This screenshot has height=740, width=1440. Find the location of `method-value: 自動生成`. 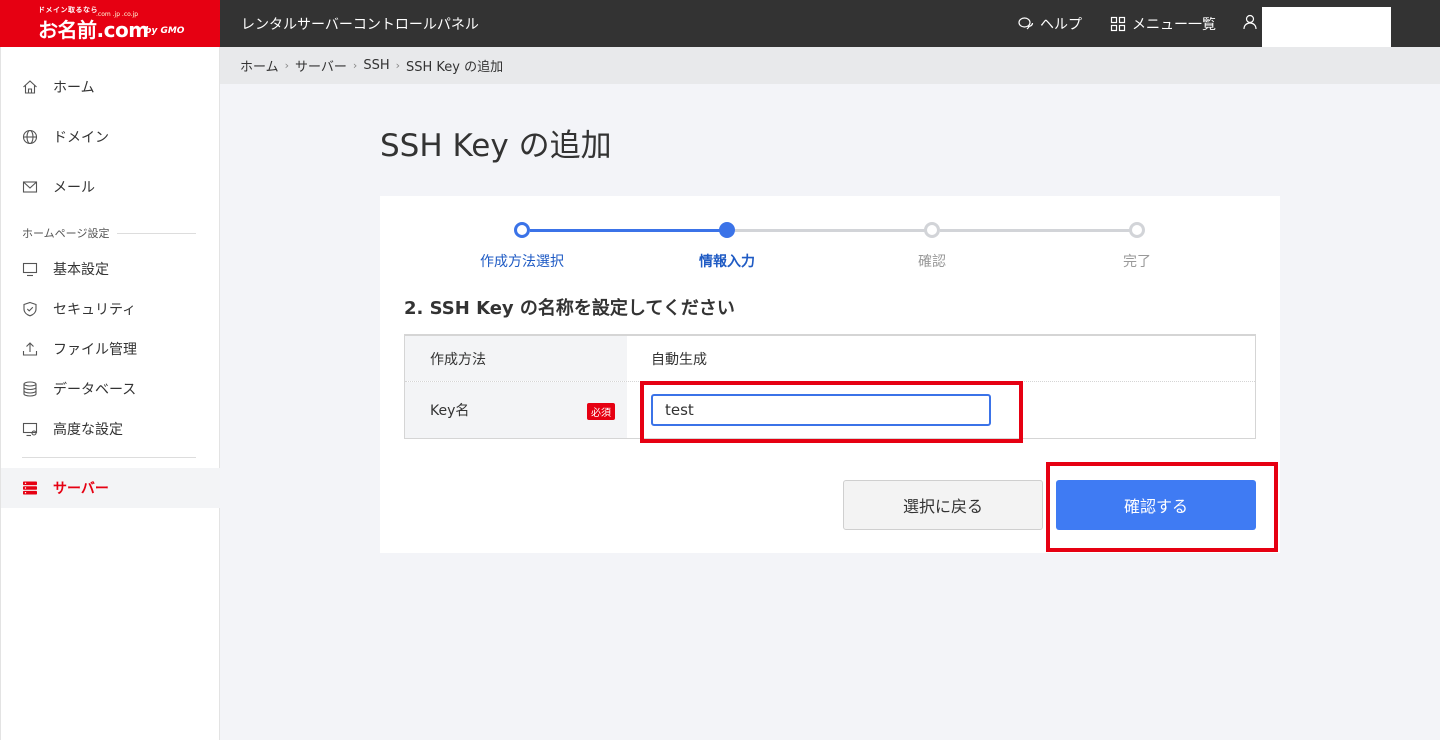

method-value: 自動生成 is located at coordinates (941, 358).